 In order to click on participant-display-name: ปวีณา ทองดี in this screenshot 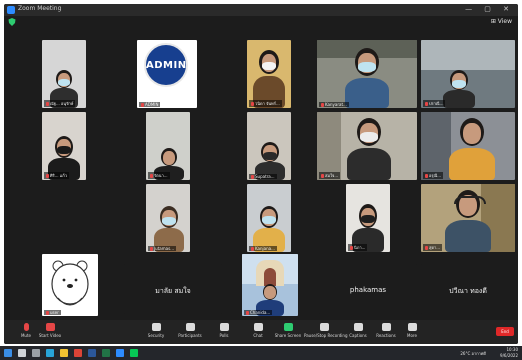, I will do `click(468, 291)`.